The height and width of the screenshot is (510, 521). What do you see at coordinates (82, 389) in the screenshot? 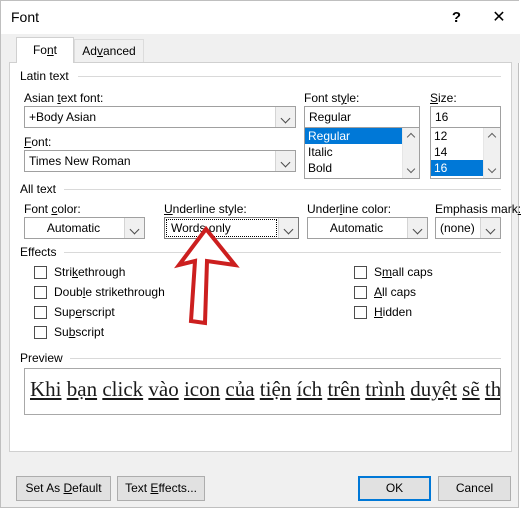
I see `preview-word: bạn` at bounding box center [82, 389].